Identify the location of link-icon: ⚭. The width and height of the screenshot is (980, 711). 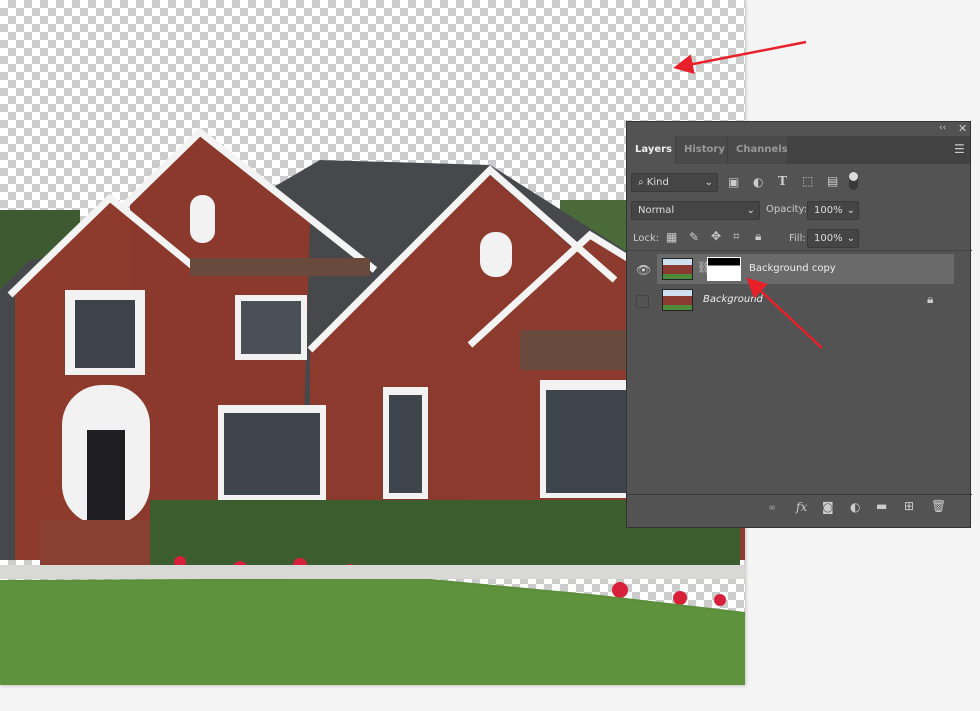
(772, 508).